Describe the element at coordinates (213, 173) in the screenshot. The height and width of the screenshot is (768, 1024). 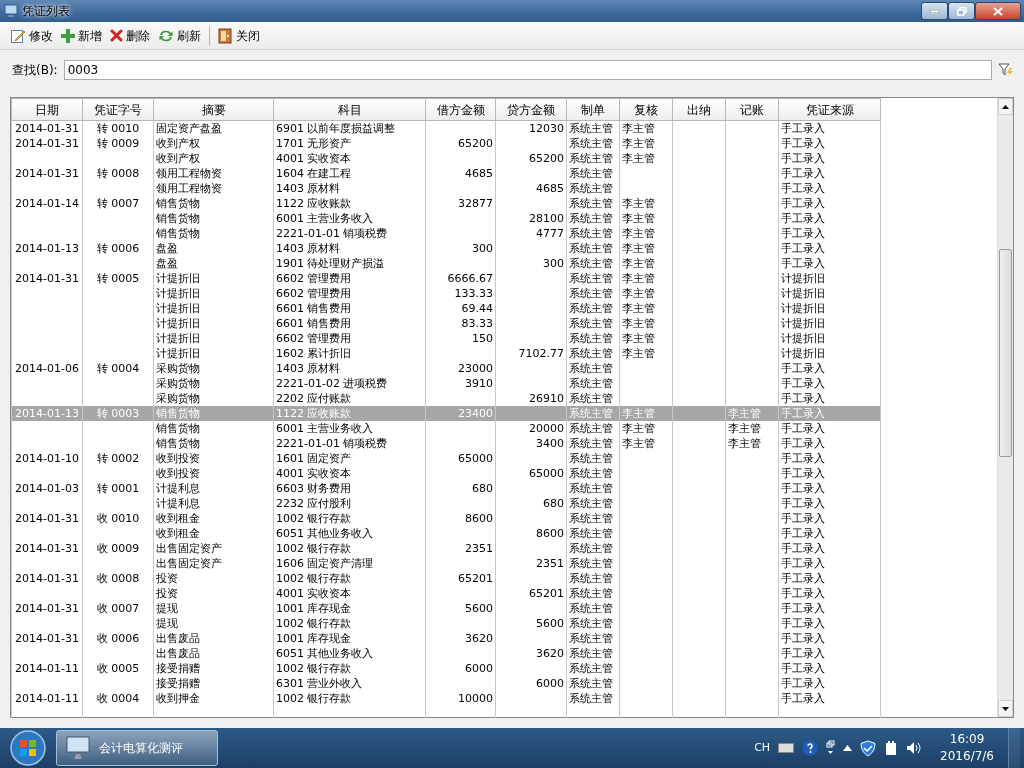
I see `summary-cell: 领用工程物资` at that location.